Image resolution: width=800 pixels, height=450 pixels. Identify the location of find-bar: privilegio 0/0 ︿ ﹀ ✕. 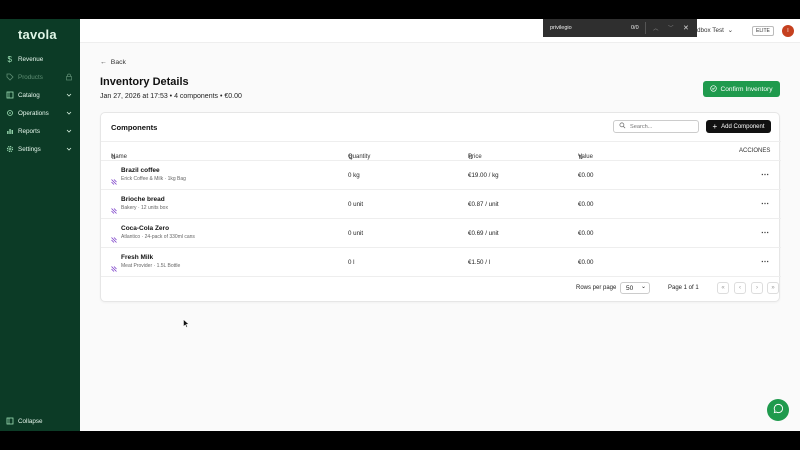
(620, 28).